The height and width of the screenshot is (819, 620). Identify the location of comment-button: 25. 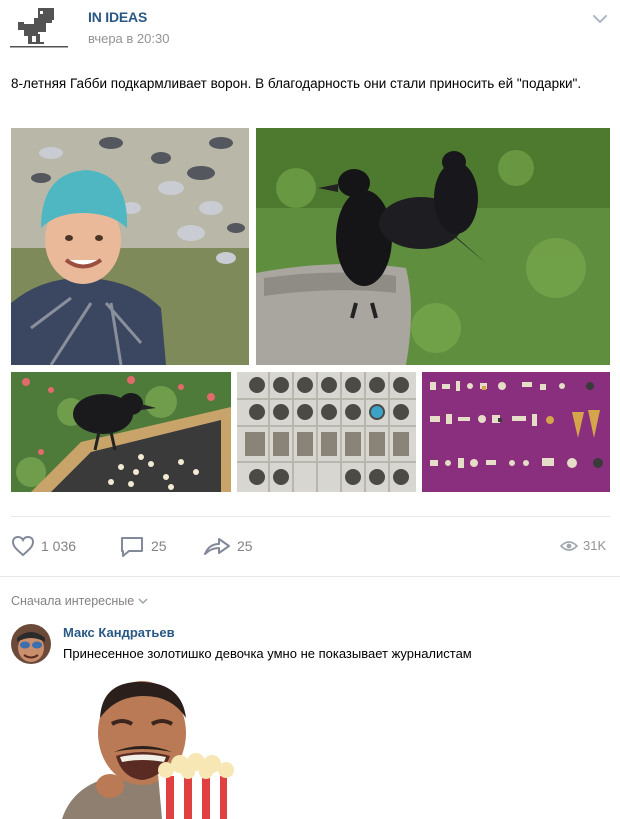
(143, 546).